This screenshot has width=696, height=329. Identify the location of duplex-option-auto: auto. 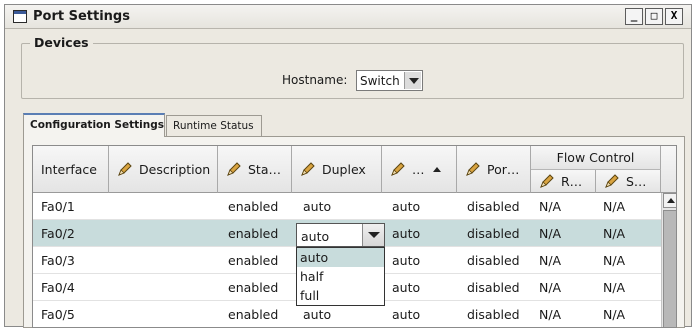
(340, 257).